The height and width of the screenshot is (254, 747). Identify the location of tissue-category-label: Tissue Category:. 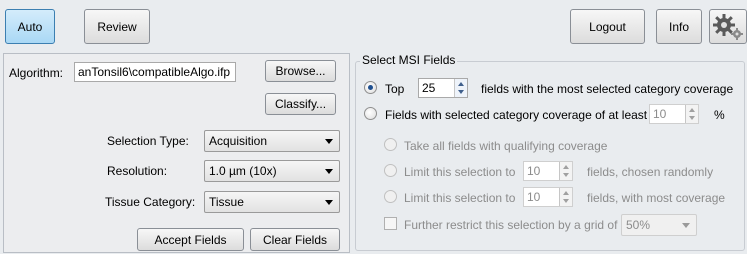
(150, 202).